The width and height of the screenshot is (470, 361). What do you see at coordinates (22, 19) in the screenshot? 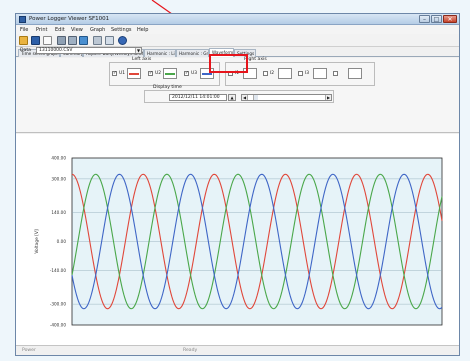
I see `app-icon` at bounding box center [22, 19].